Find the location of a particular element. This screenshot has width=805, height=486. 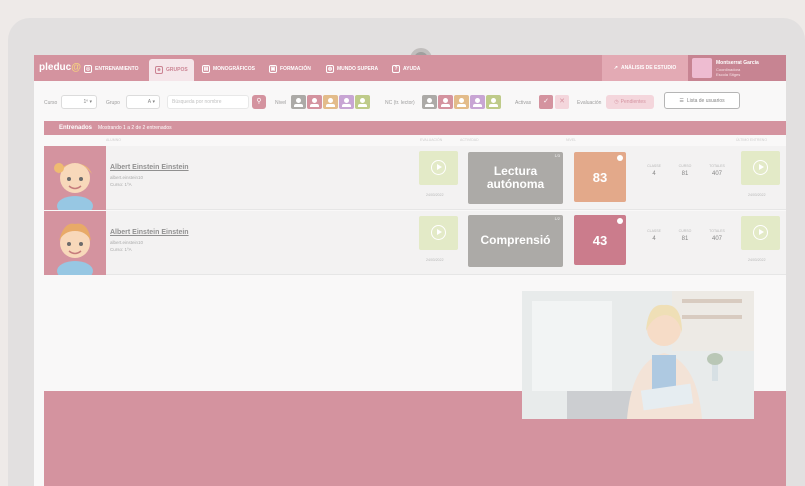

section-summary: Mostrando 1 a 2 de 2 entrenados is located at coordinates (135, 128).